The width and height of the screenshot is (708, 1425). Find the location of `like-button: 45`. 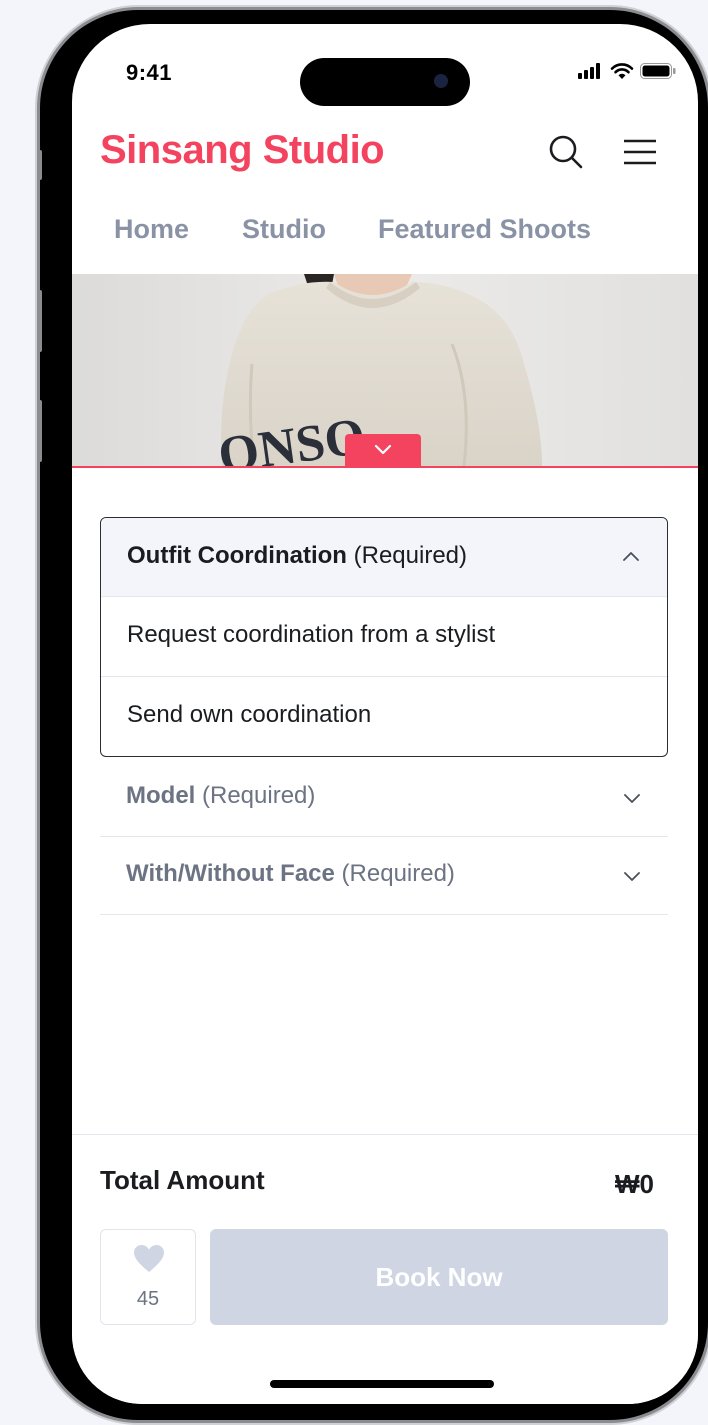

like-button: 45 is located at coordinates (148, 1277).